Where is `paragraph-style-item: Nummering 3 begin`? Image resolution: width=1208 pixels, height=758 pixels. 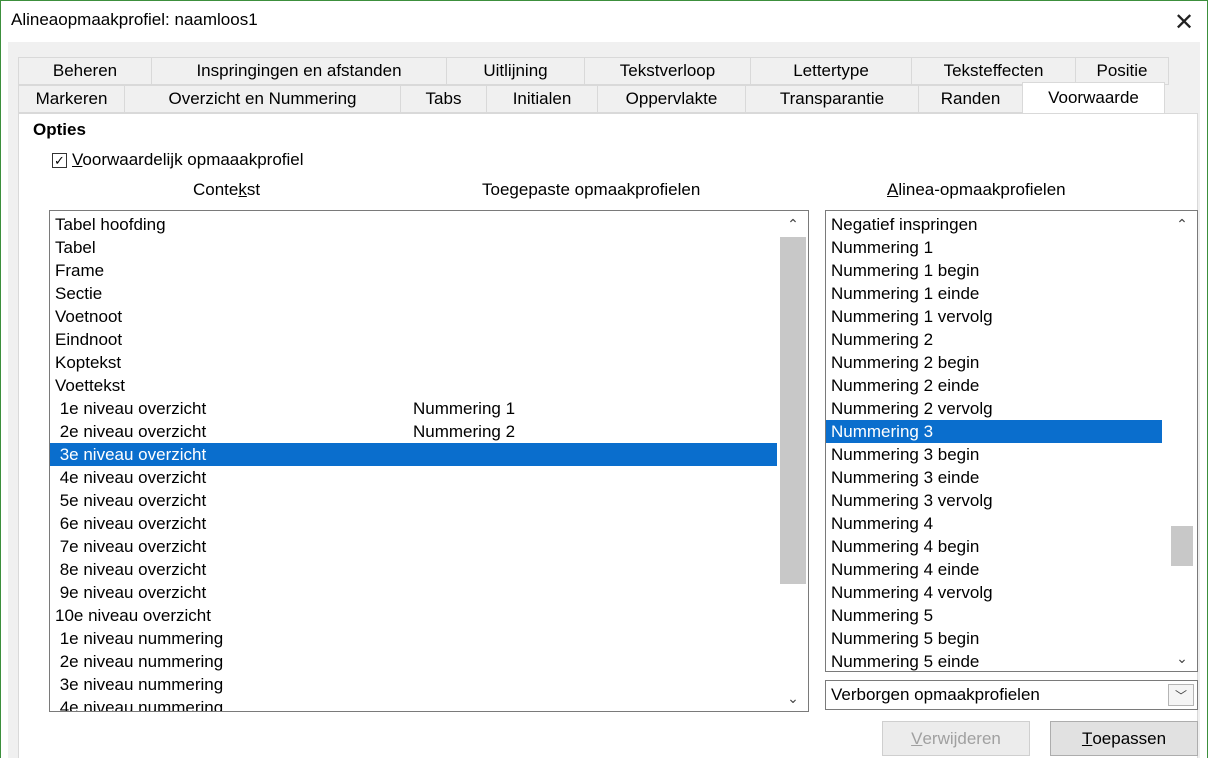
paragraph-style-item: Nummering 3 begin is located at coordinates (994, 454).